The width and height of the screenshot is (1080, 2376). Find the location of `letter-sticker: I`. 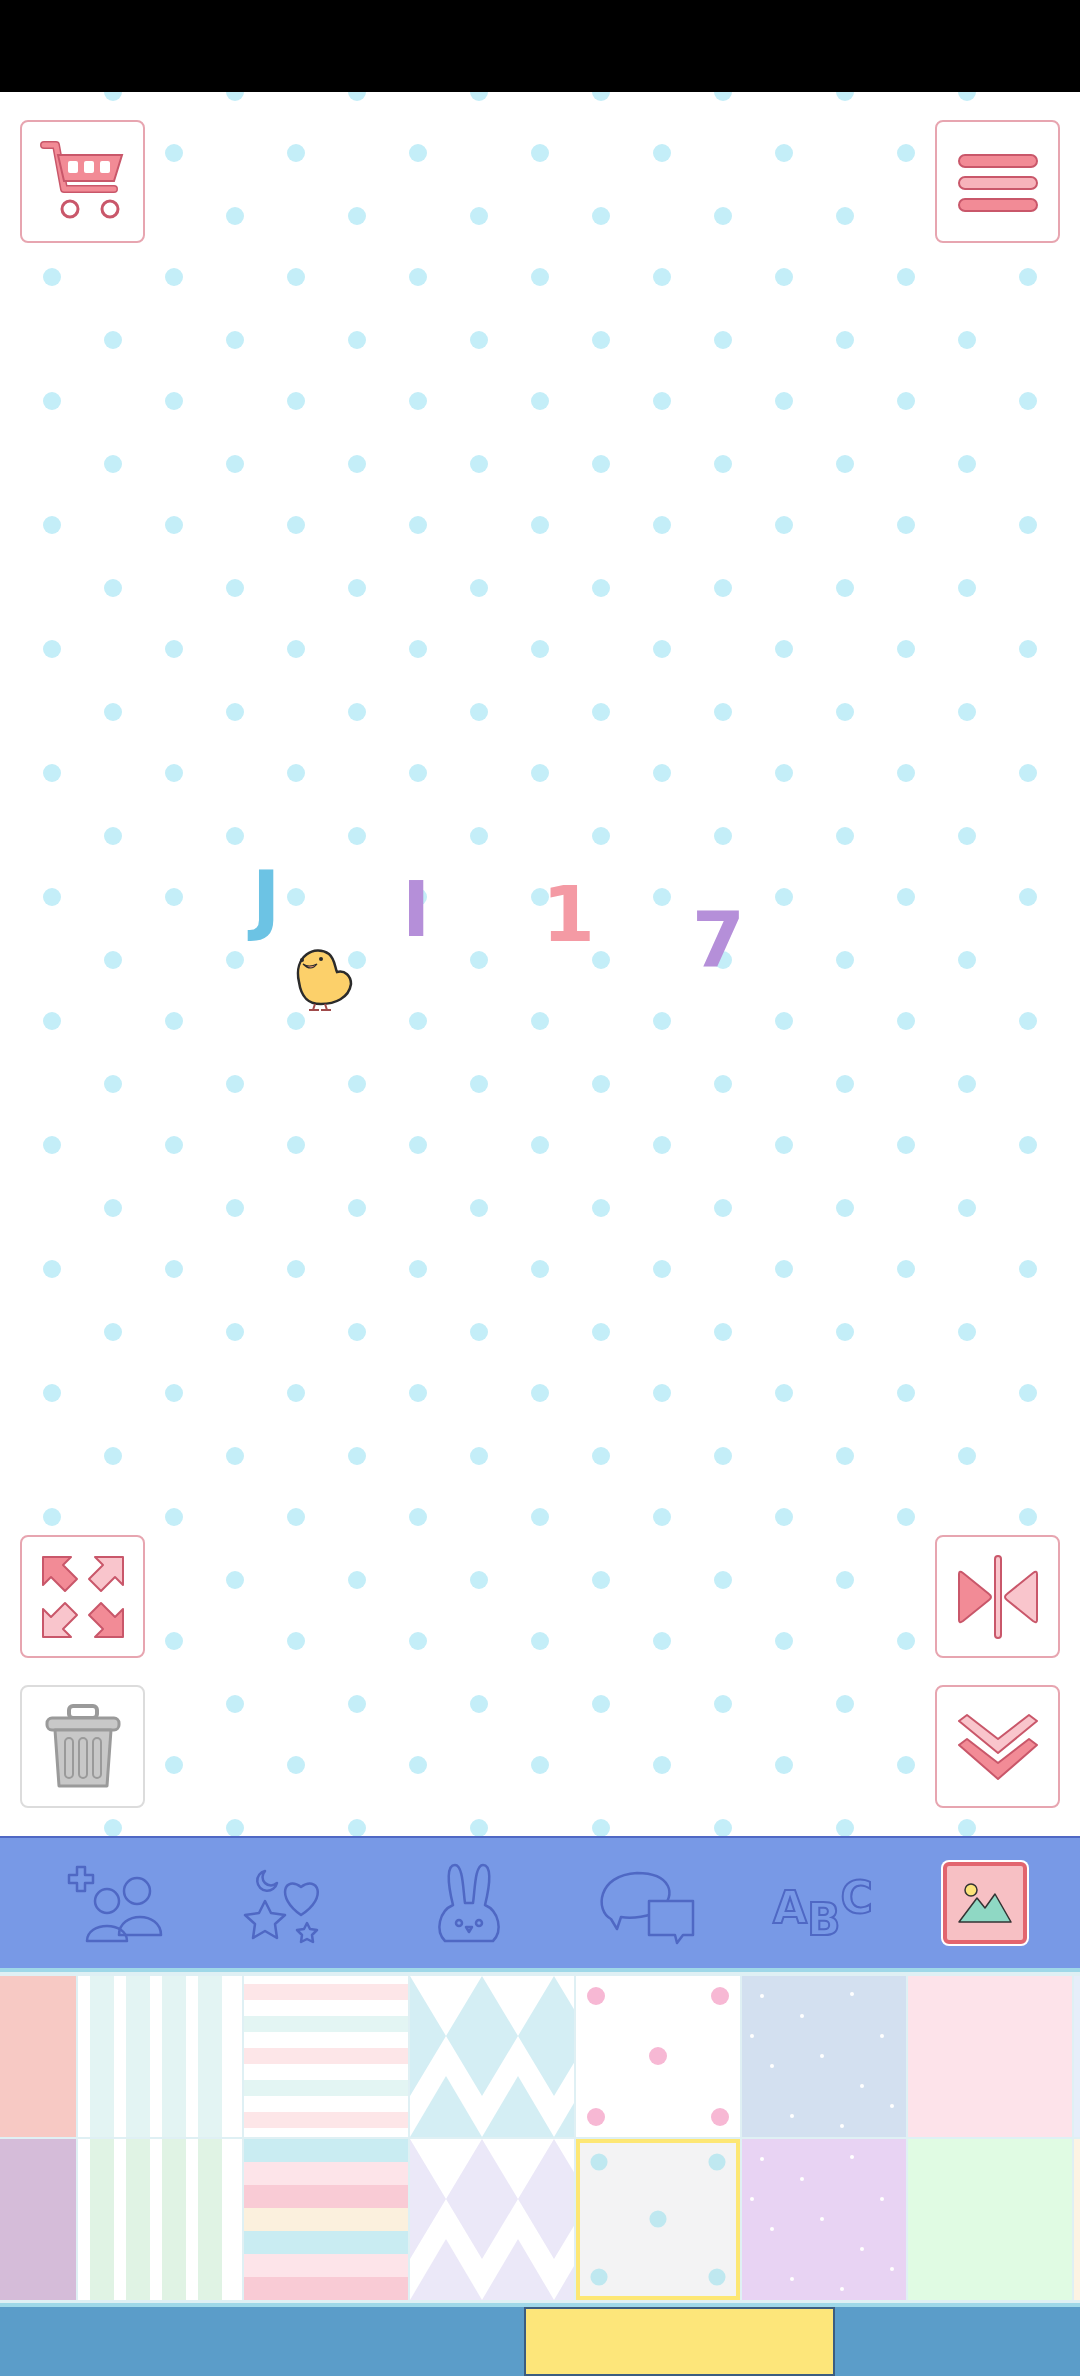

letter-sticker: I is located at coordinates (416, 909).